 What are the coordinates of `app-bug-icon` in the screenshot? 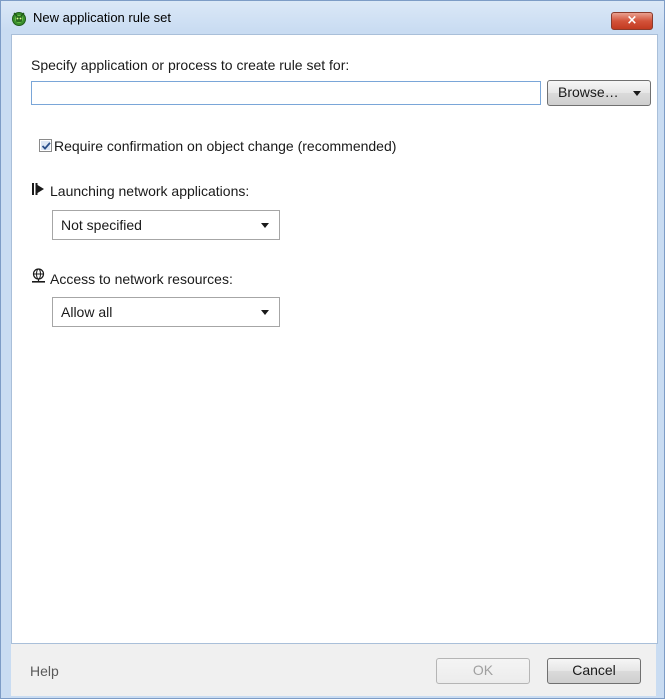 It's located at (19, 19).